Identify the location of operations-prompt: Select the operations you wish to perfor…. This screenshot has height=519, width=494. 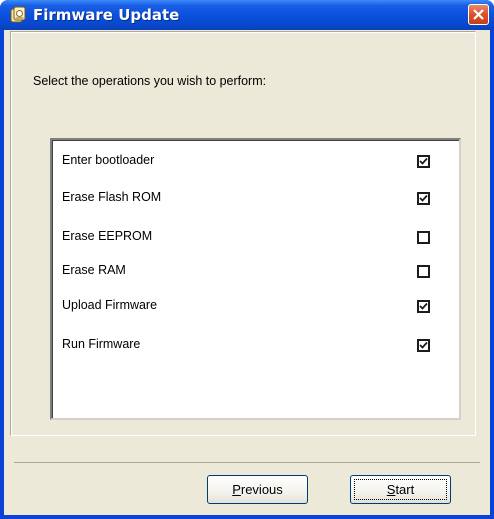
(150, 80).